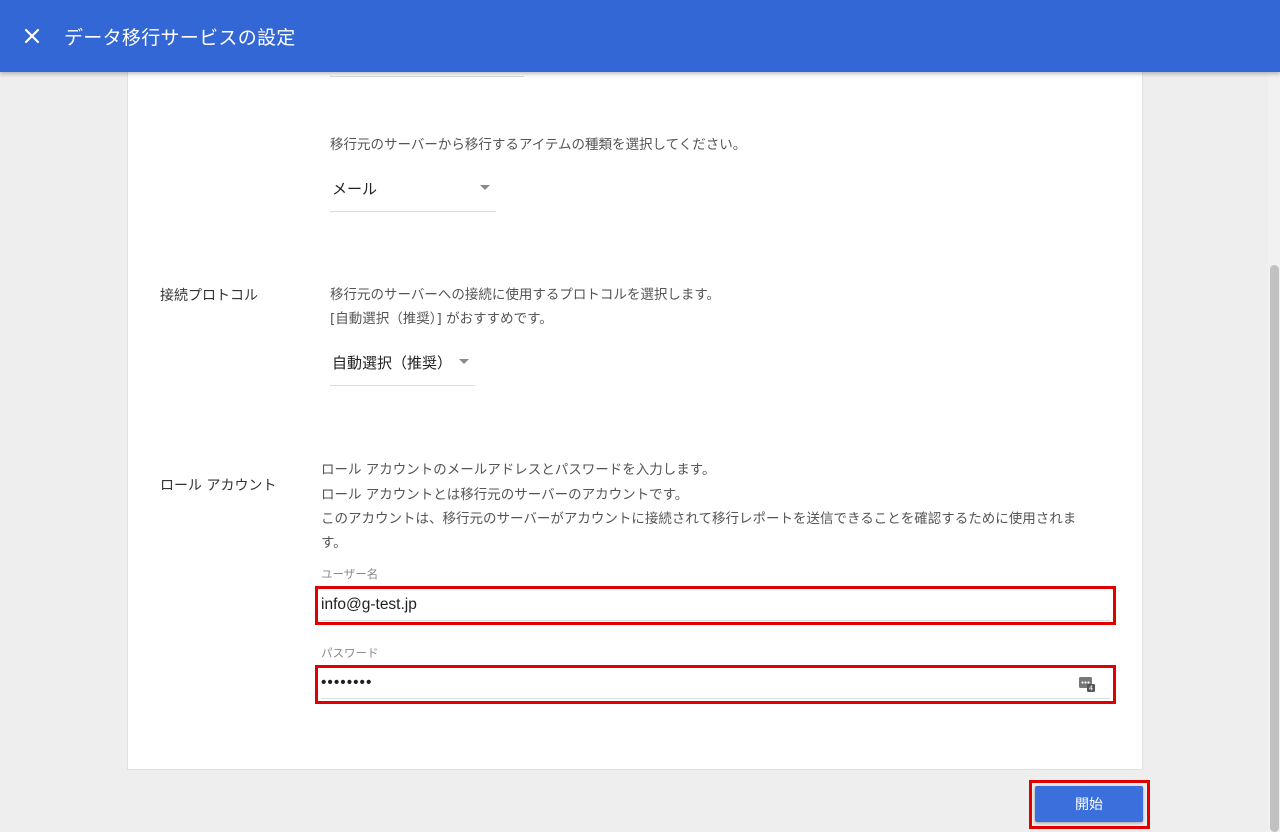  What do you see at coordinates (180, 37) in the screenshot?
I see `page-title: データ移行サービスの設定` at bounding box center [180, 37].